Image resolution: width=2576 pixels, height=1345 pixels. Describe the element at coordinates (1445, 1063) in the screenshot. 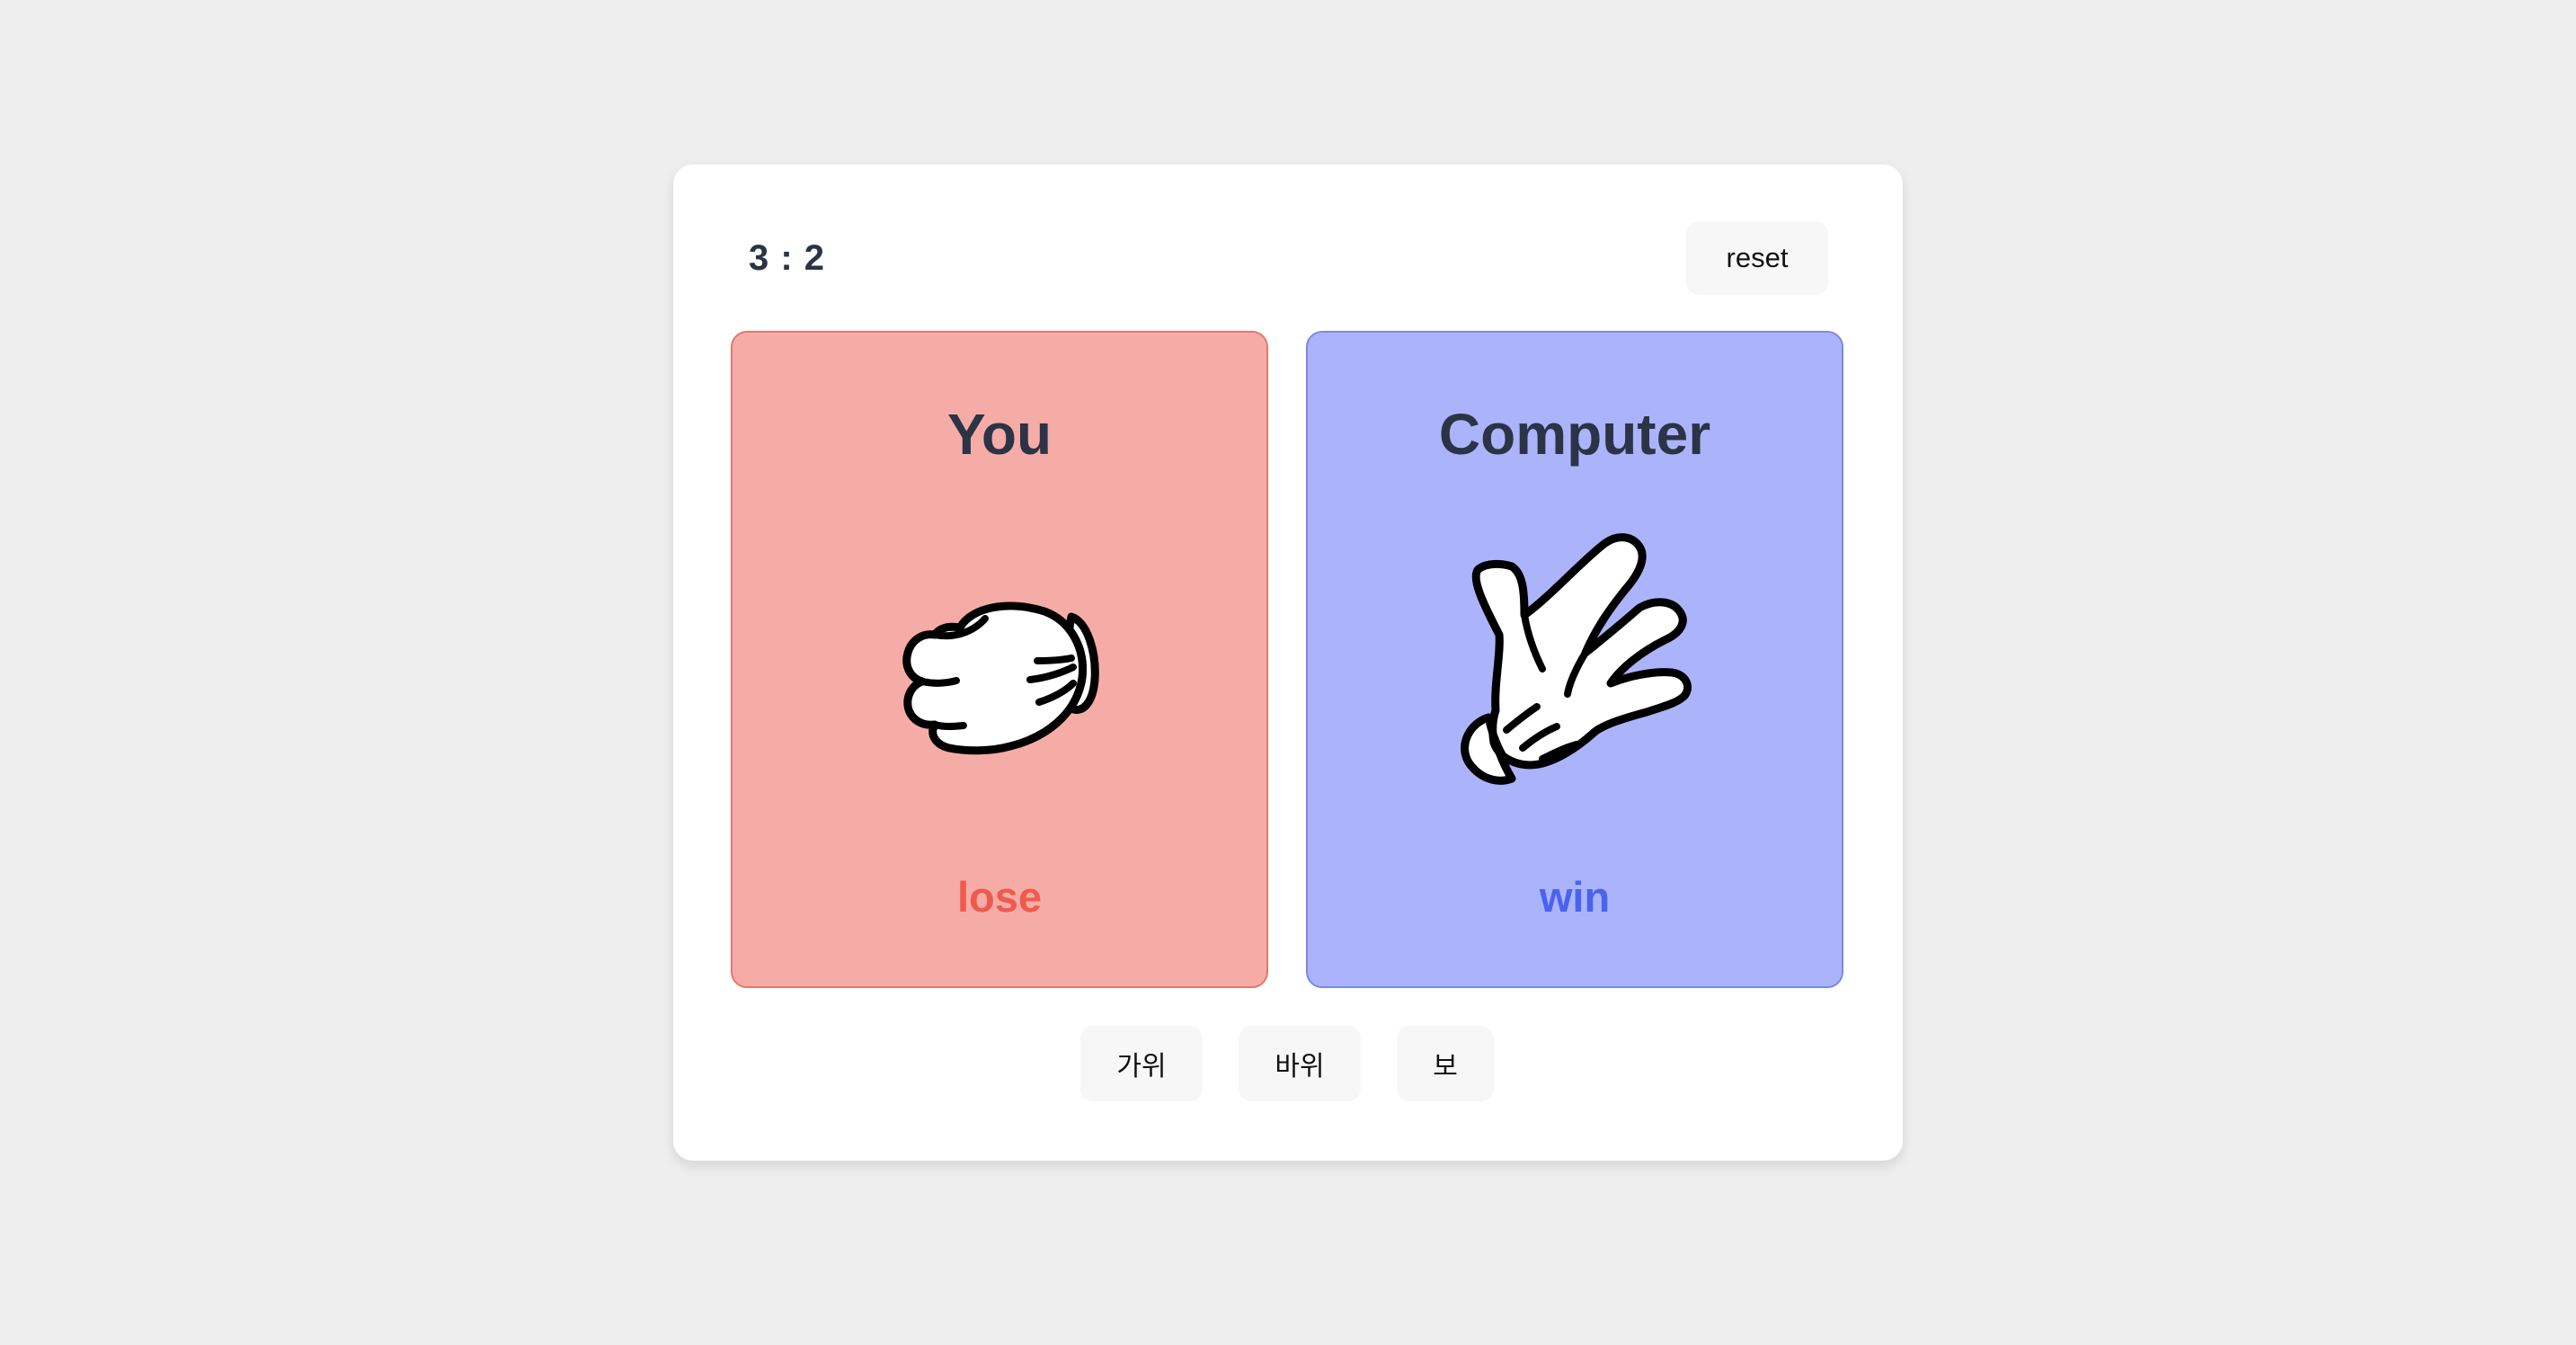

I see `paper-button: 보` at that location.